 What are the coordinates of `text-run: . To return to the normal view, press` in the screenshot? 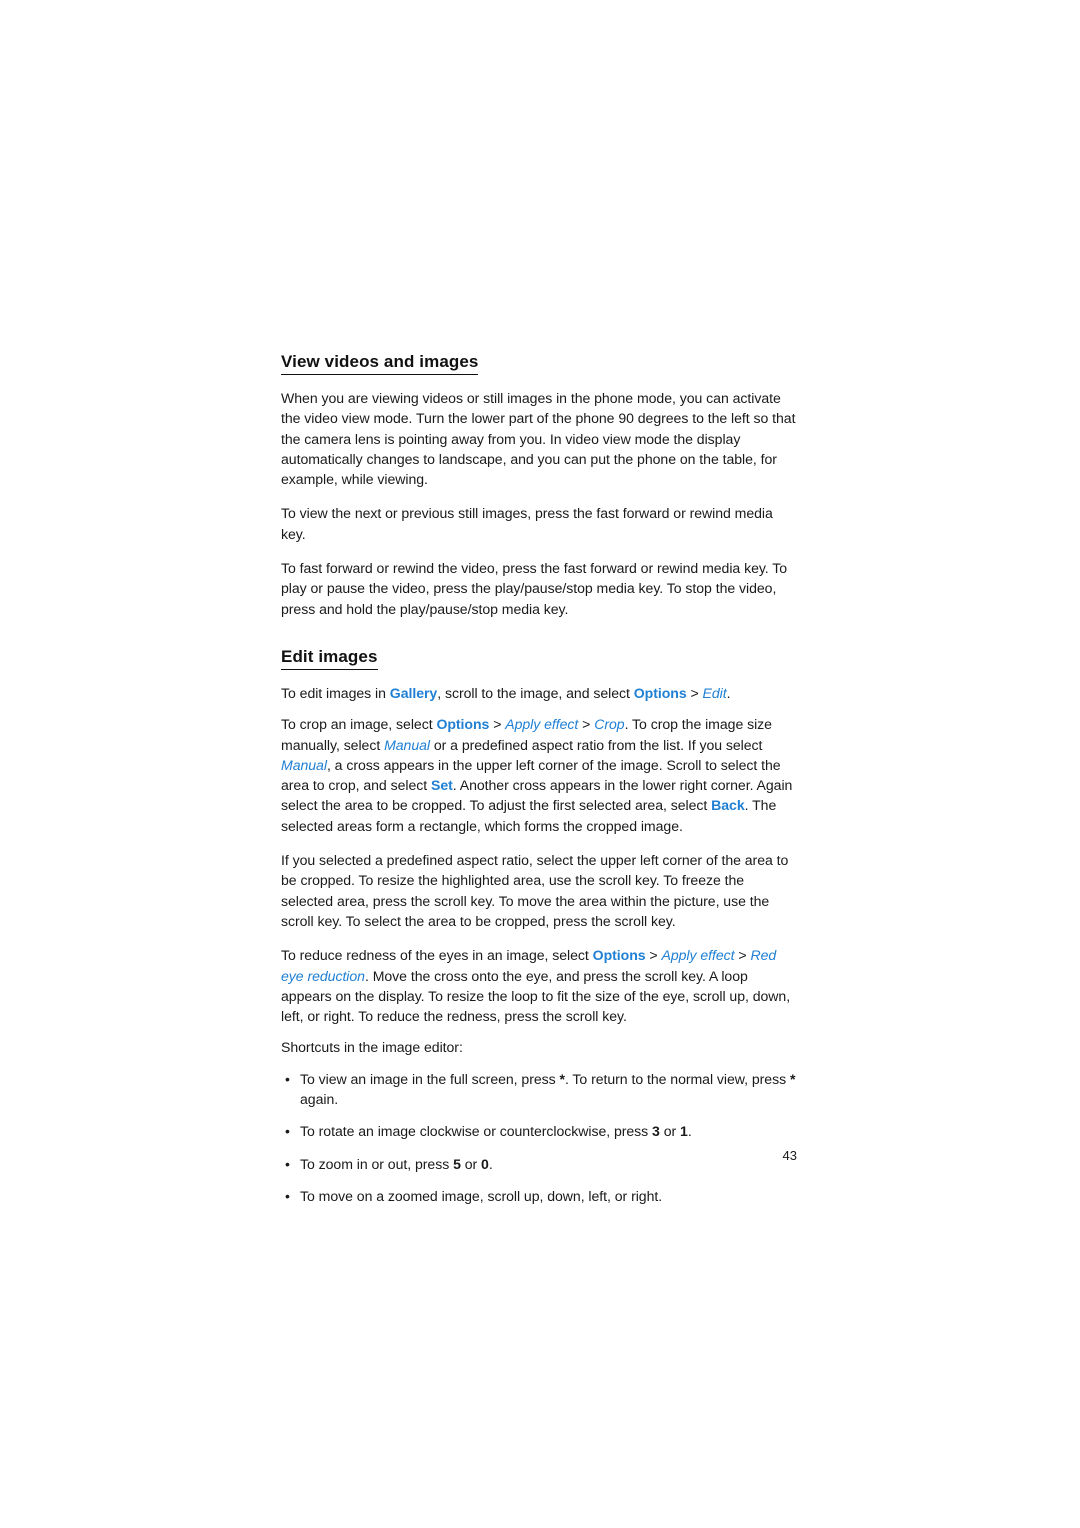 It's located at (677, 1078).